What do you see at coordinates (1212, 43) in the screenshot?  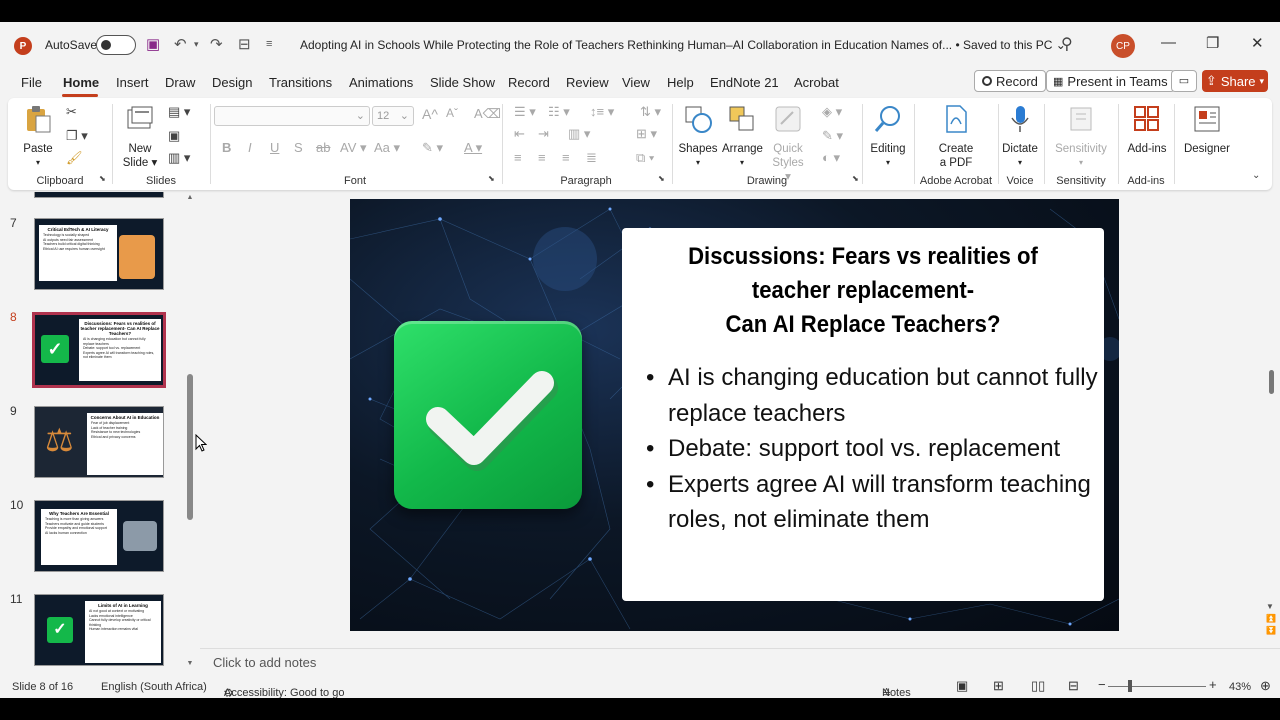 I see `restore-icon: ❐` at bounding box center [1212, 43].